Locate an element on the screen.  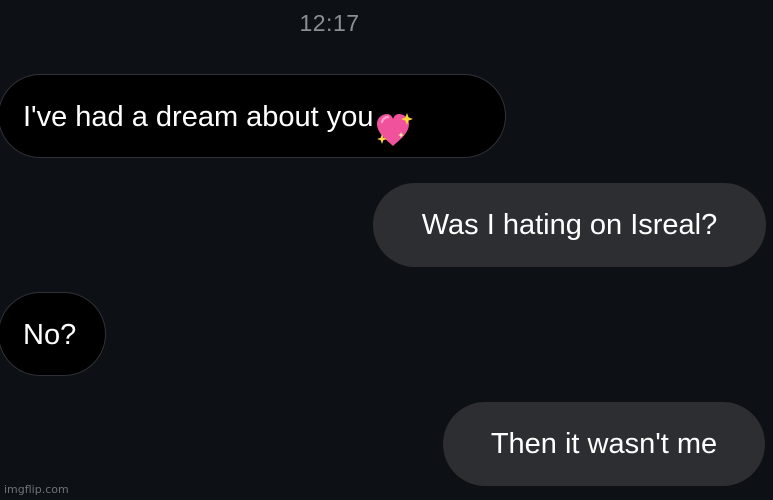
message-timestamp: 12:17 is located at coordinates (329, 23).